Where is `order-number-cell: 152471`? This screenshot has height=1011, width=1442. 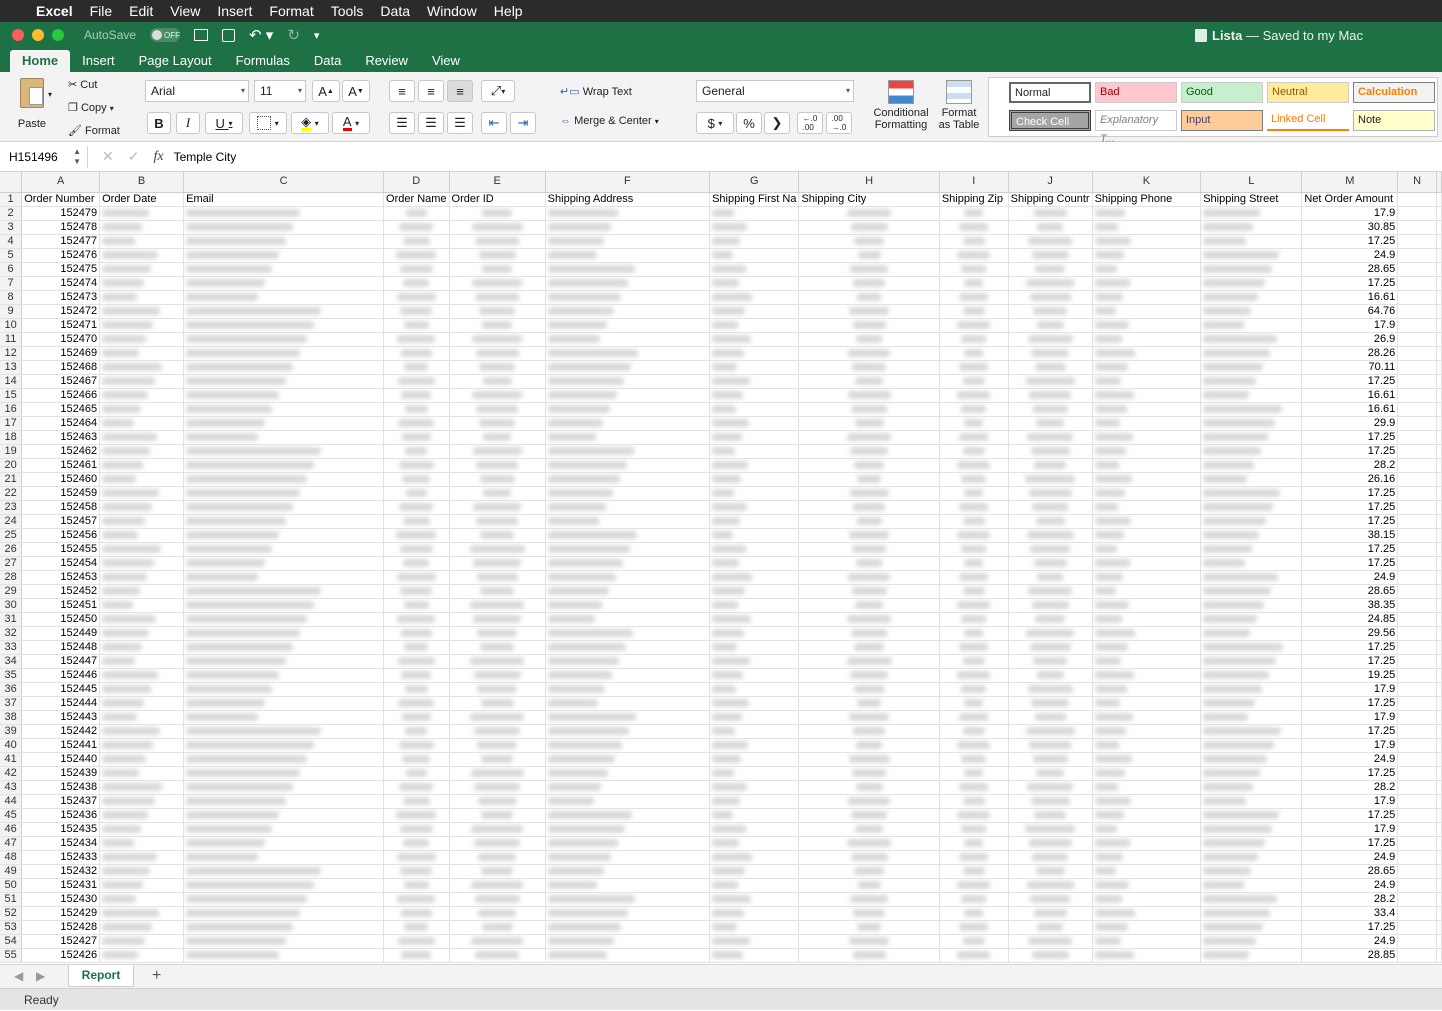
order-number-cell: 152471 is located at coordinates (61, 325).